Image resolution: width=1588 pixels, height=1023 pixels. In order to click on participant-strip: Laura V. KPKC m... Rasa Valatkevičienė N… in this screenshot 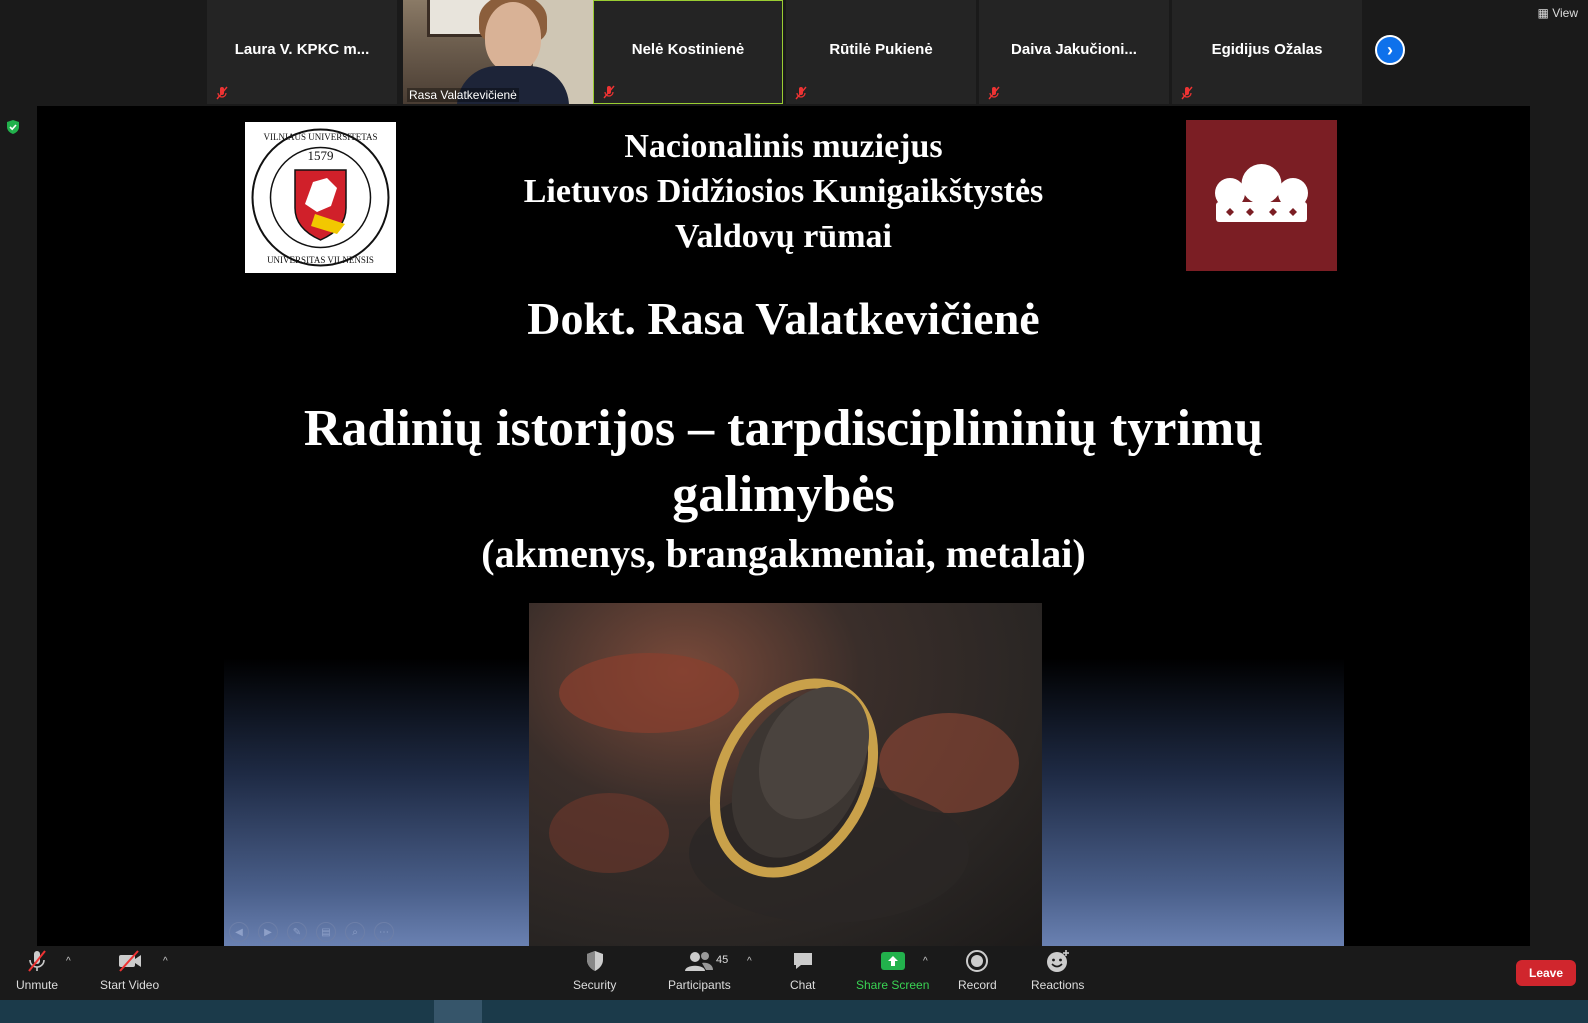, I will do `click(794, 53)`.